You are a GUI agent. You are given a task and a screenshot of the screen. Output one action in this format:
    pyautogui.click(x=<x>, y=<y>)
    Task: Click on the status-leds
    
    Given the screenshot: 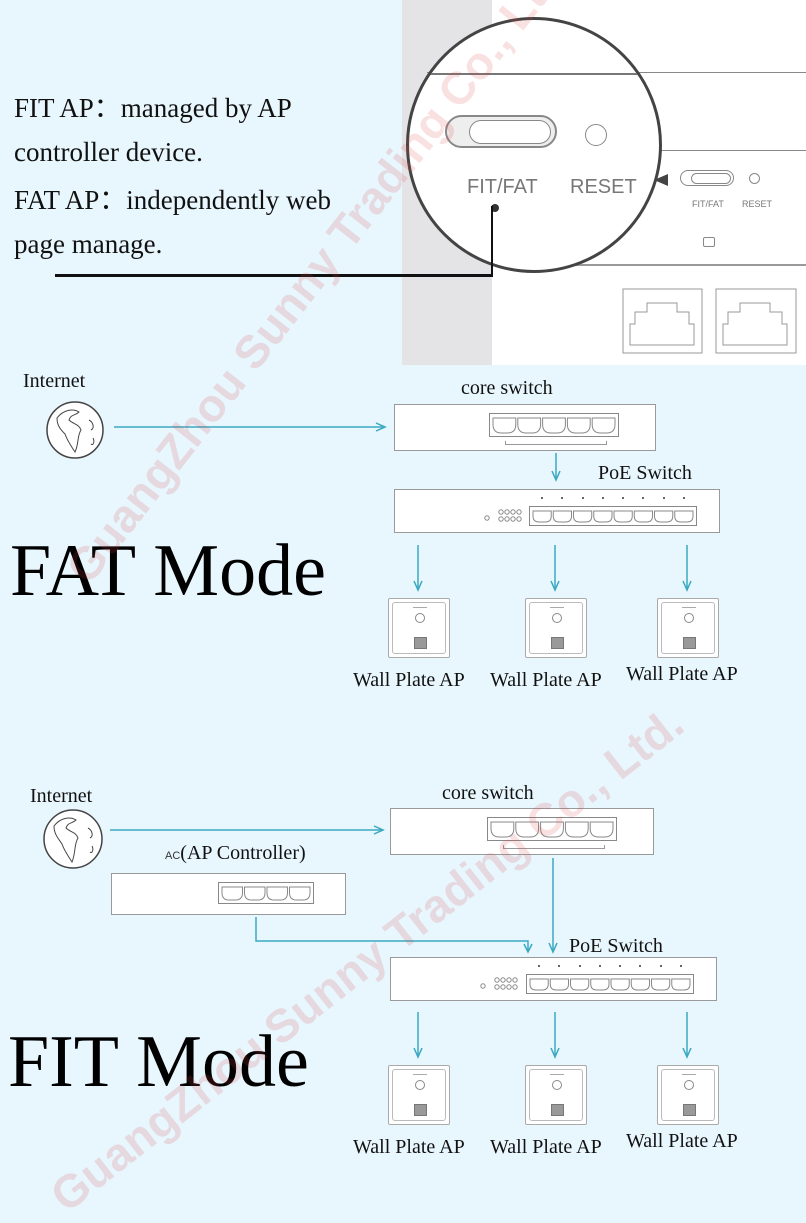 What is the action you would take?
    pyautogui.click(x=503, y=515)
    